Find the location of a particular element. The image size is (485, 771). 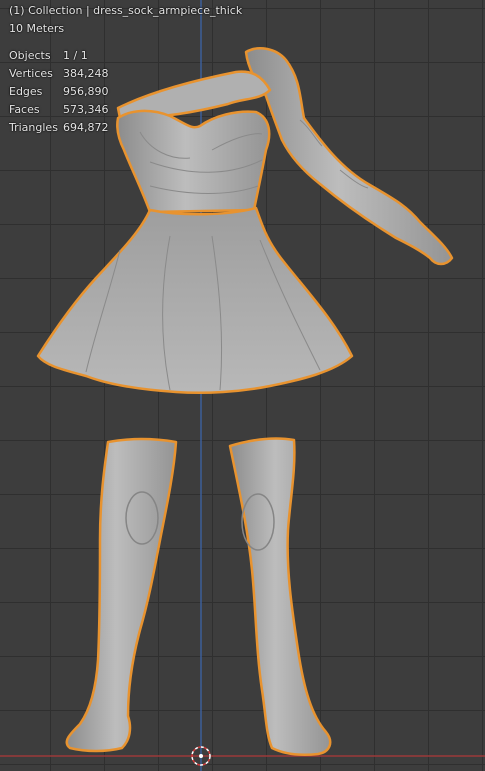

left-sock-mesh is located at coordinates (121, 595).